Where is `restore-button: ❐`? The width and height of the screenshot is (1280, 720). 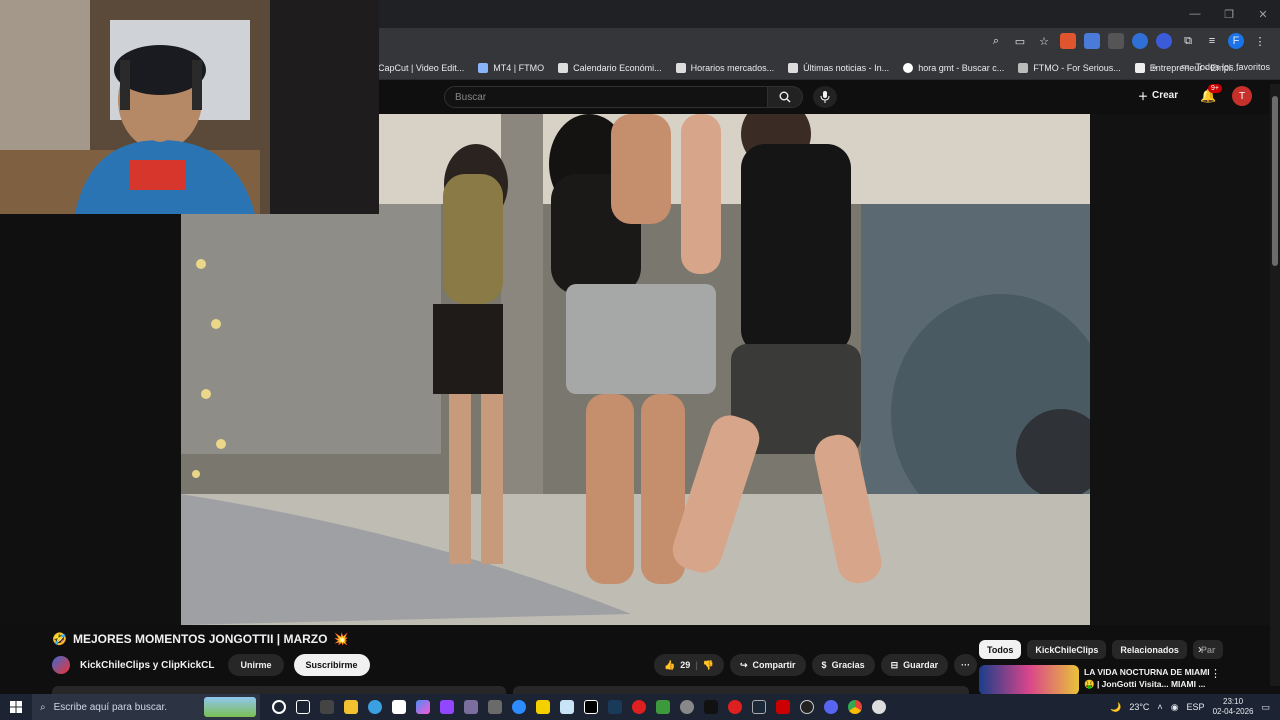
restore-button: ❐ is located at coordinates (1229, 14).